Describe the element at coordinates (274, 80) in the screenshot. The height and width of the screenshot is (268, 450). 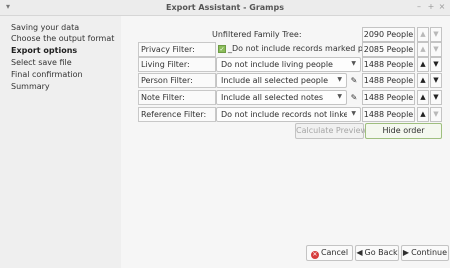
I see `person-filter-value: Include all selected people` at that location.